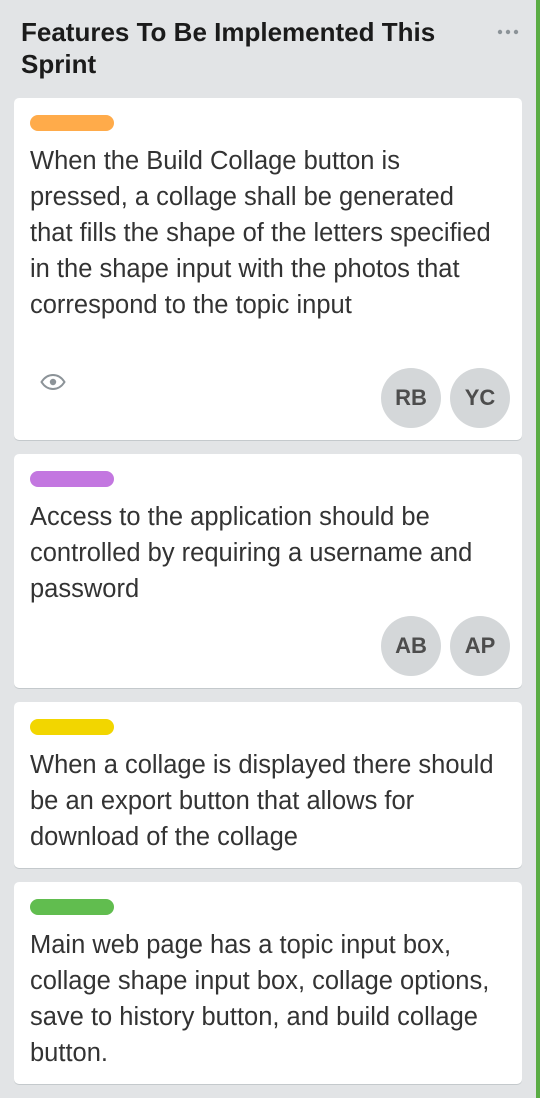 The width and height of the screenshot is (540, 1098). Describe the element at coordinates (480, 398) in the screenshot. I see `member-avatar: YC` at that location.